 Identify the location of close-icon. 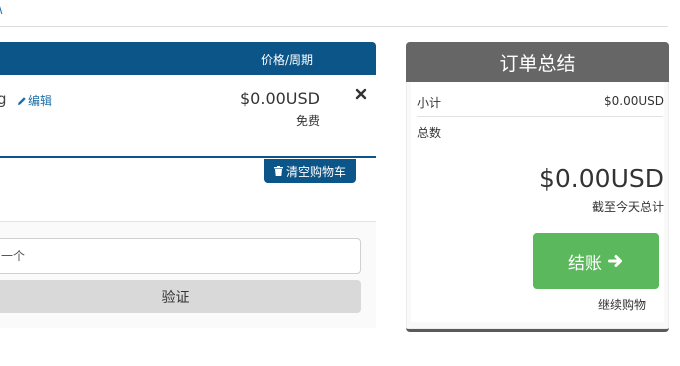
(361, 94).